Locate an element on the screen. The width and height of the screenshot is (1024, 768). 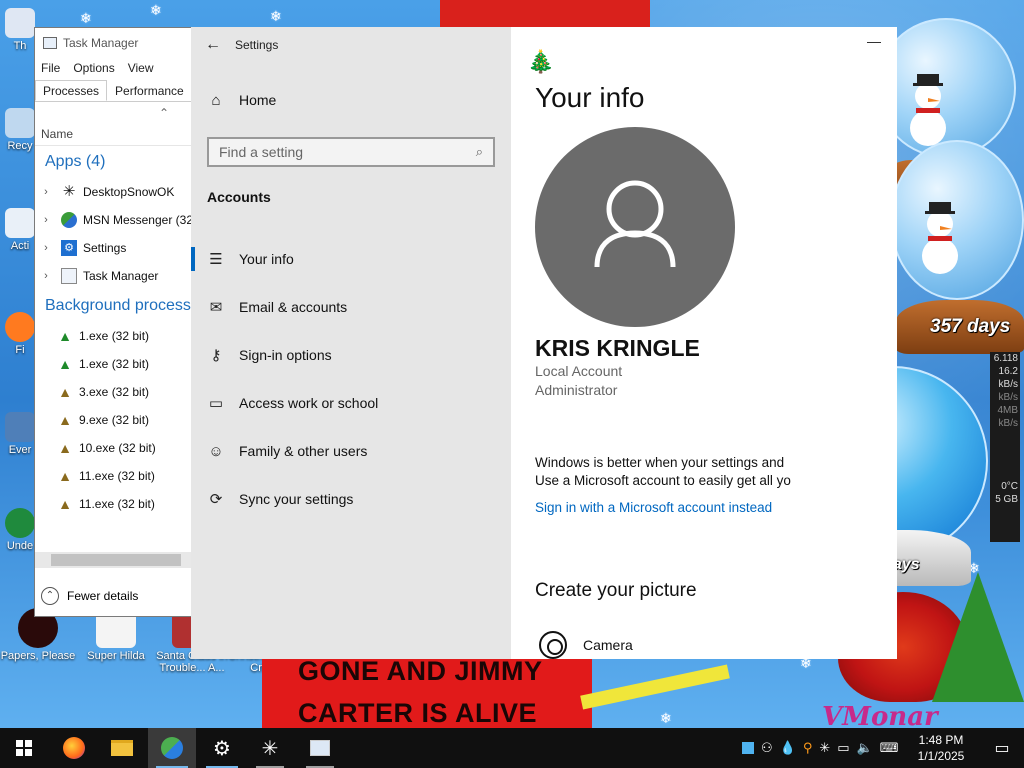
taskbar-msn-messenger is located at coordinates (172, 748).